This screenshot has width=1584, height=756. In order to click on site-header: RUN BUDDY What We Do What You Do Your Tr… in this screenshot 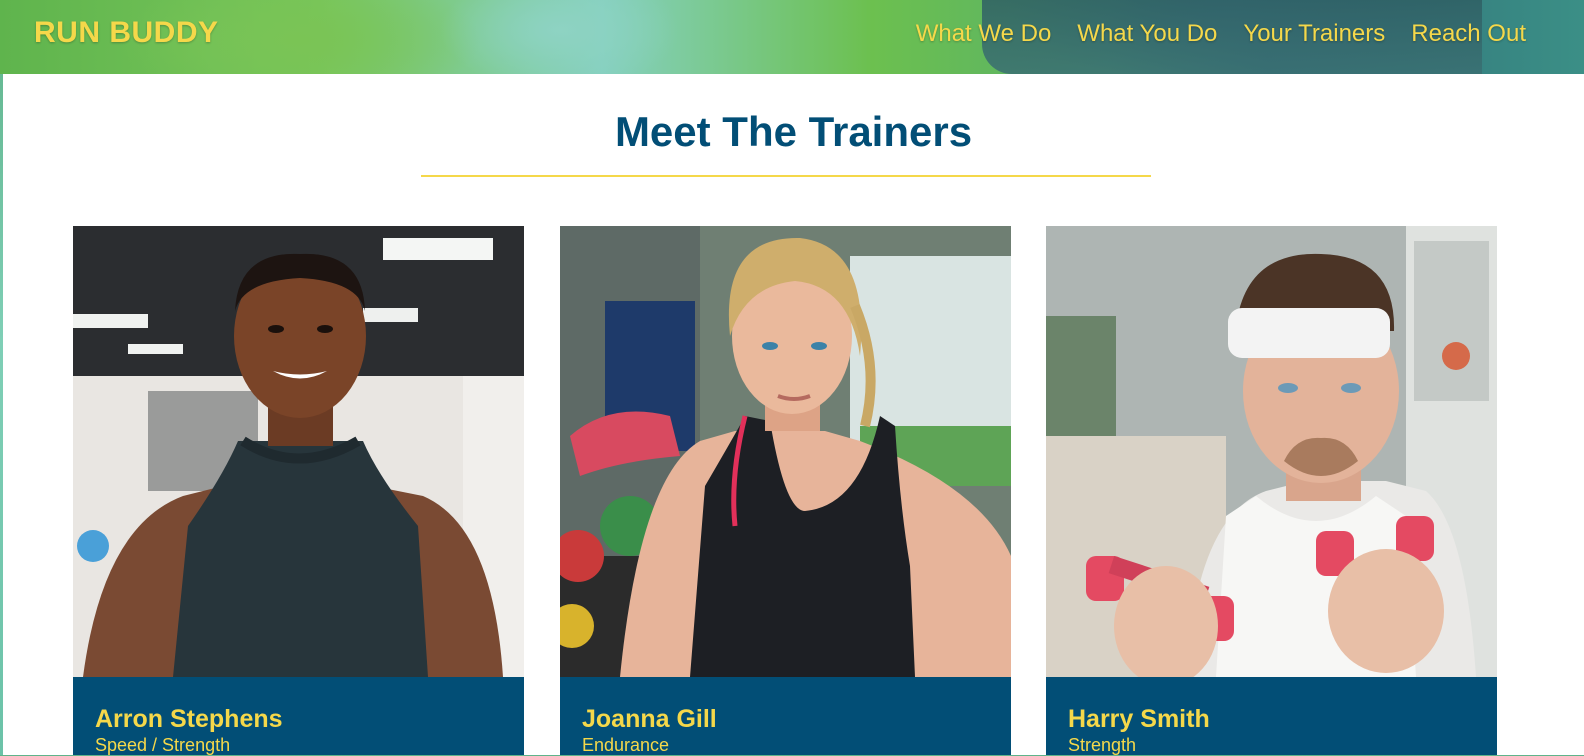, I will do `click(792, 37)`.